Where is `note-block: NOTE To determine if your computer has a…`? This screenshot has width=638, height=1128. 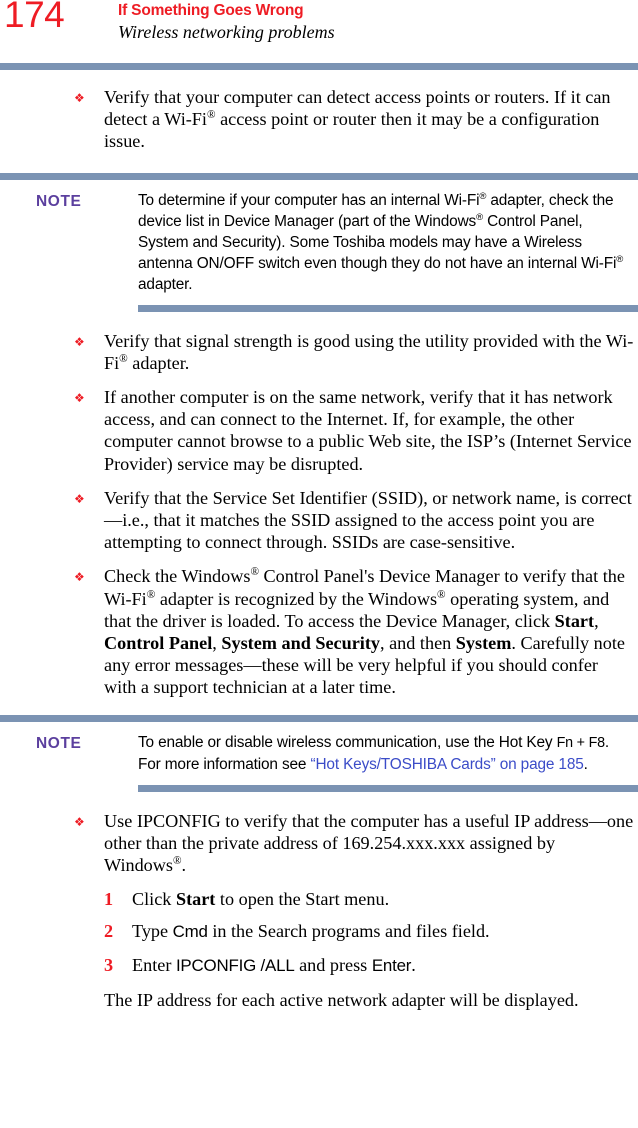
note-block: NOTE To determine if your computer has a… is located at coordinates (319, 242).